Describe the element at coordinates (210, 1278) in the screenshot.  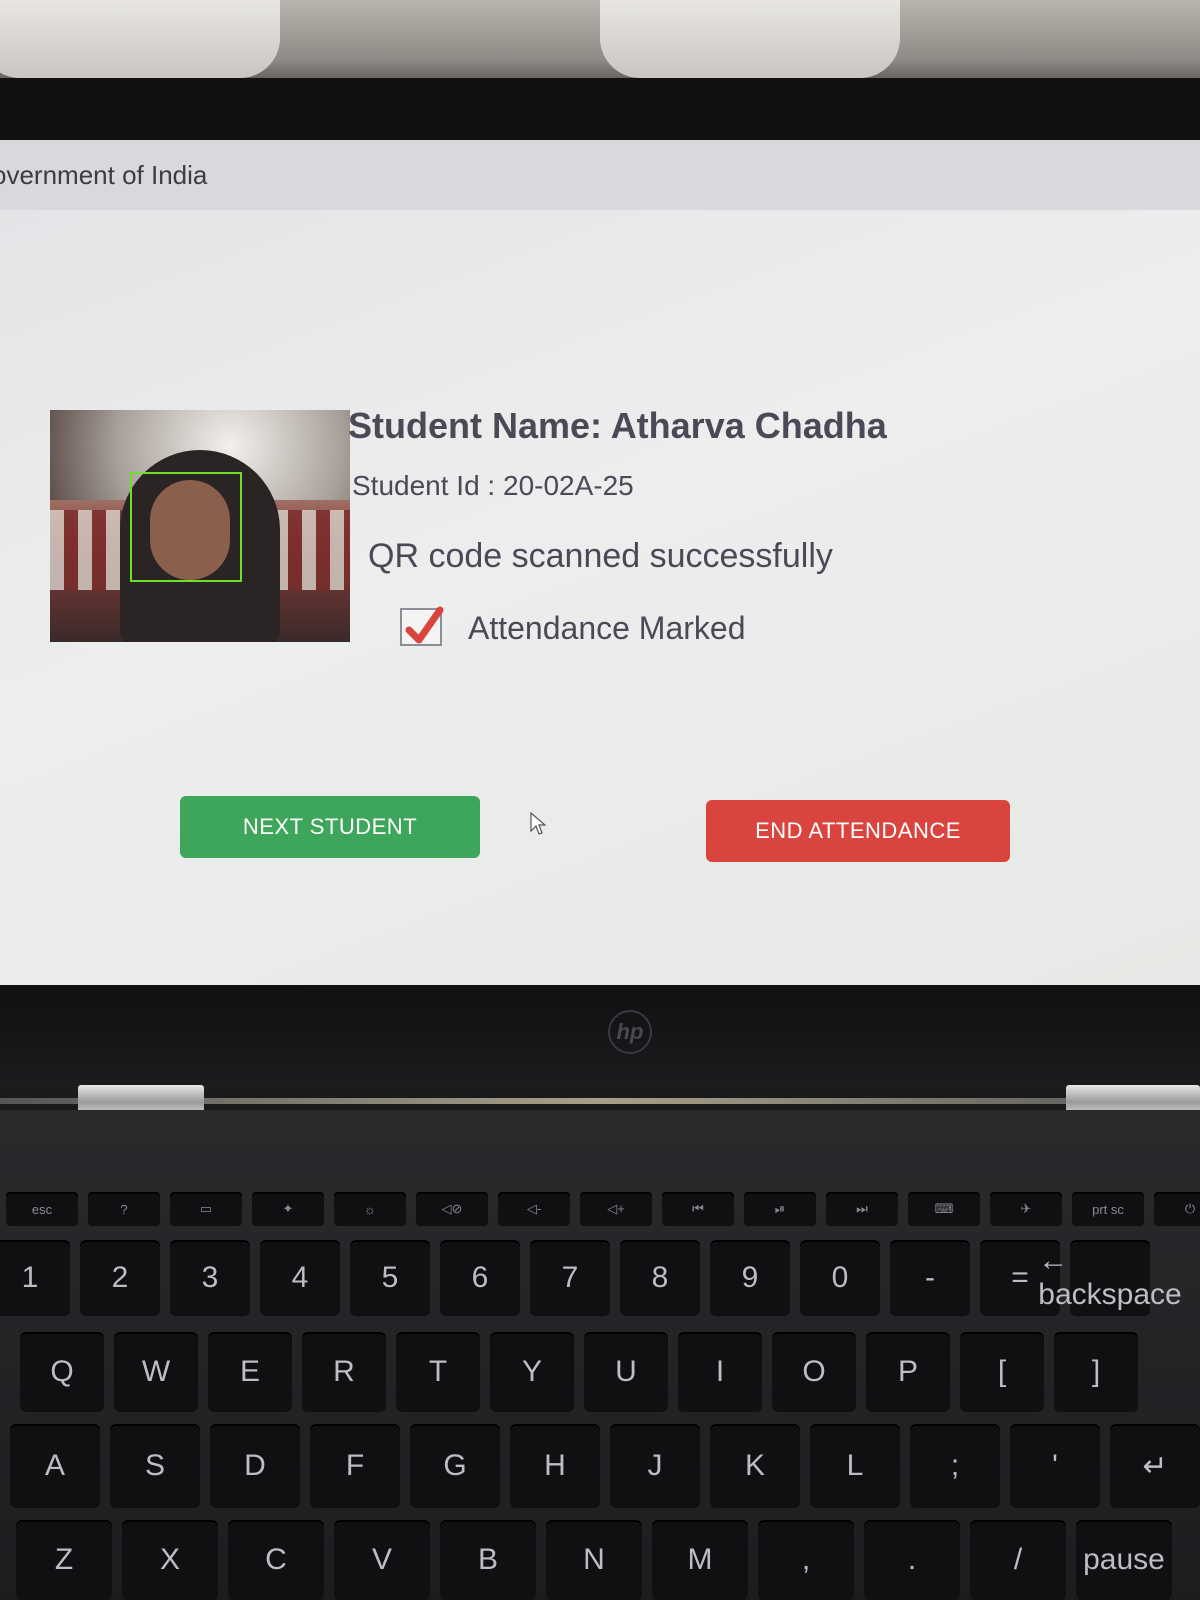
I see `key-num-row-2: 3` at that location.